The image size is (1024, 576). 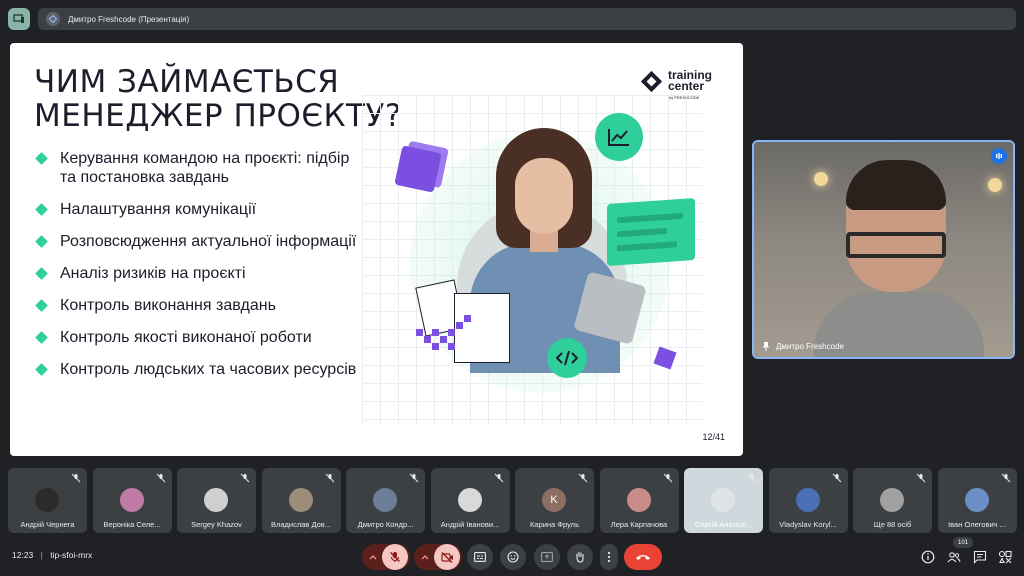 I want to click on raise-hand-button, so click(x=580, y=557).